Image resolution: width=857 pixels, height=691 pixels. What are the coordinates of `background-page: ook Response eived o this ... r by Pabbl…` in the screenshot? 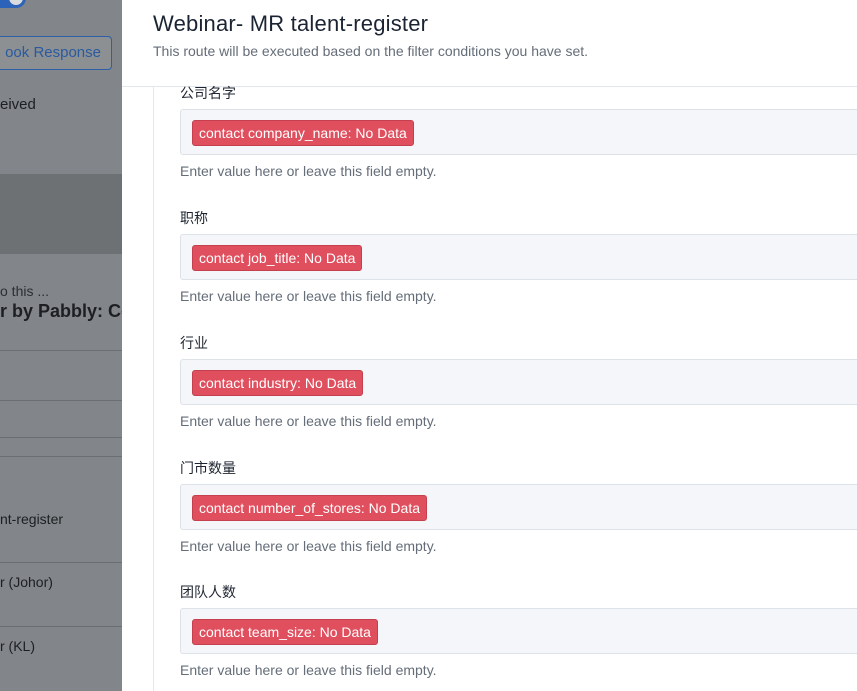 It's located at (61, 345).